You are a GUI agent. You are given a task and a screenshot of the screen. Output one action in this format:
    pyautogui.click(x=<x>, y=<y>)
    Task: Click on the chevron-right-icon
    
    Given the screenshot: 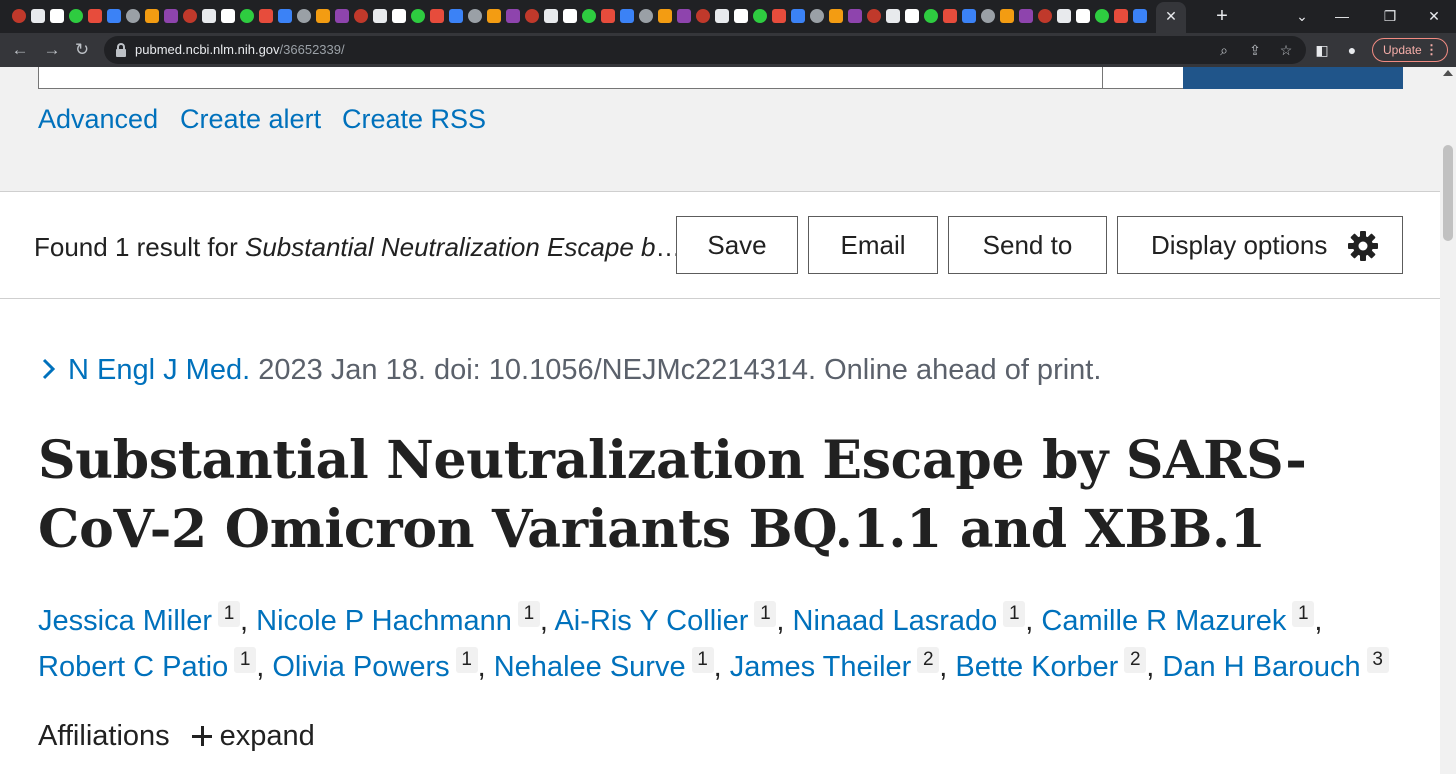 What is the action you would take?
    pyautogui.click(x=49, y=369)
    